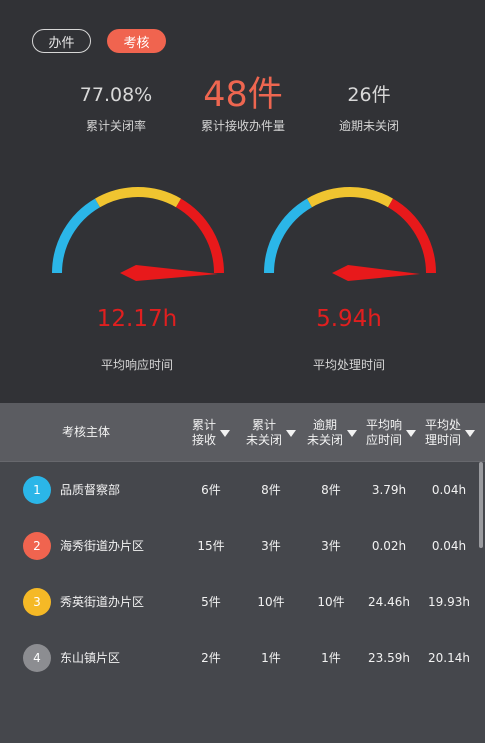 The height and width of the screenshot is (743, 485). Describe the element at coordinates (369, 95) in the screenshot. I see `stat-overdue-value: 26件` at that location.